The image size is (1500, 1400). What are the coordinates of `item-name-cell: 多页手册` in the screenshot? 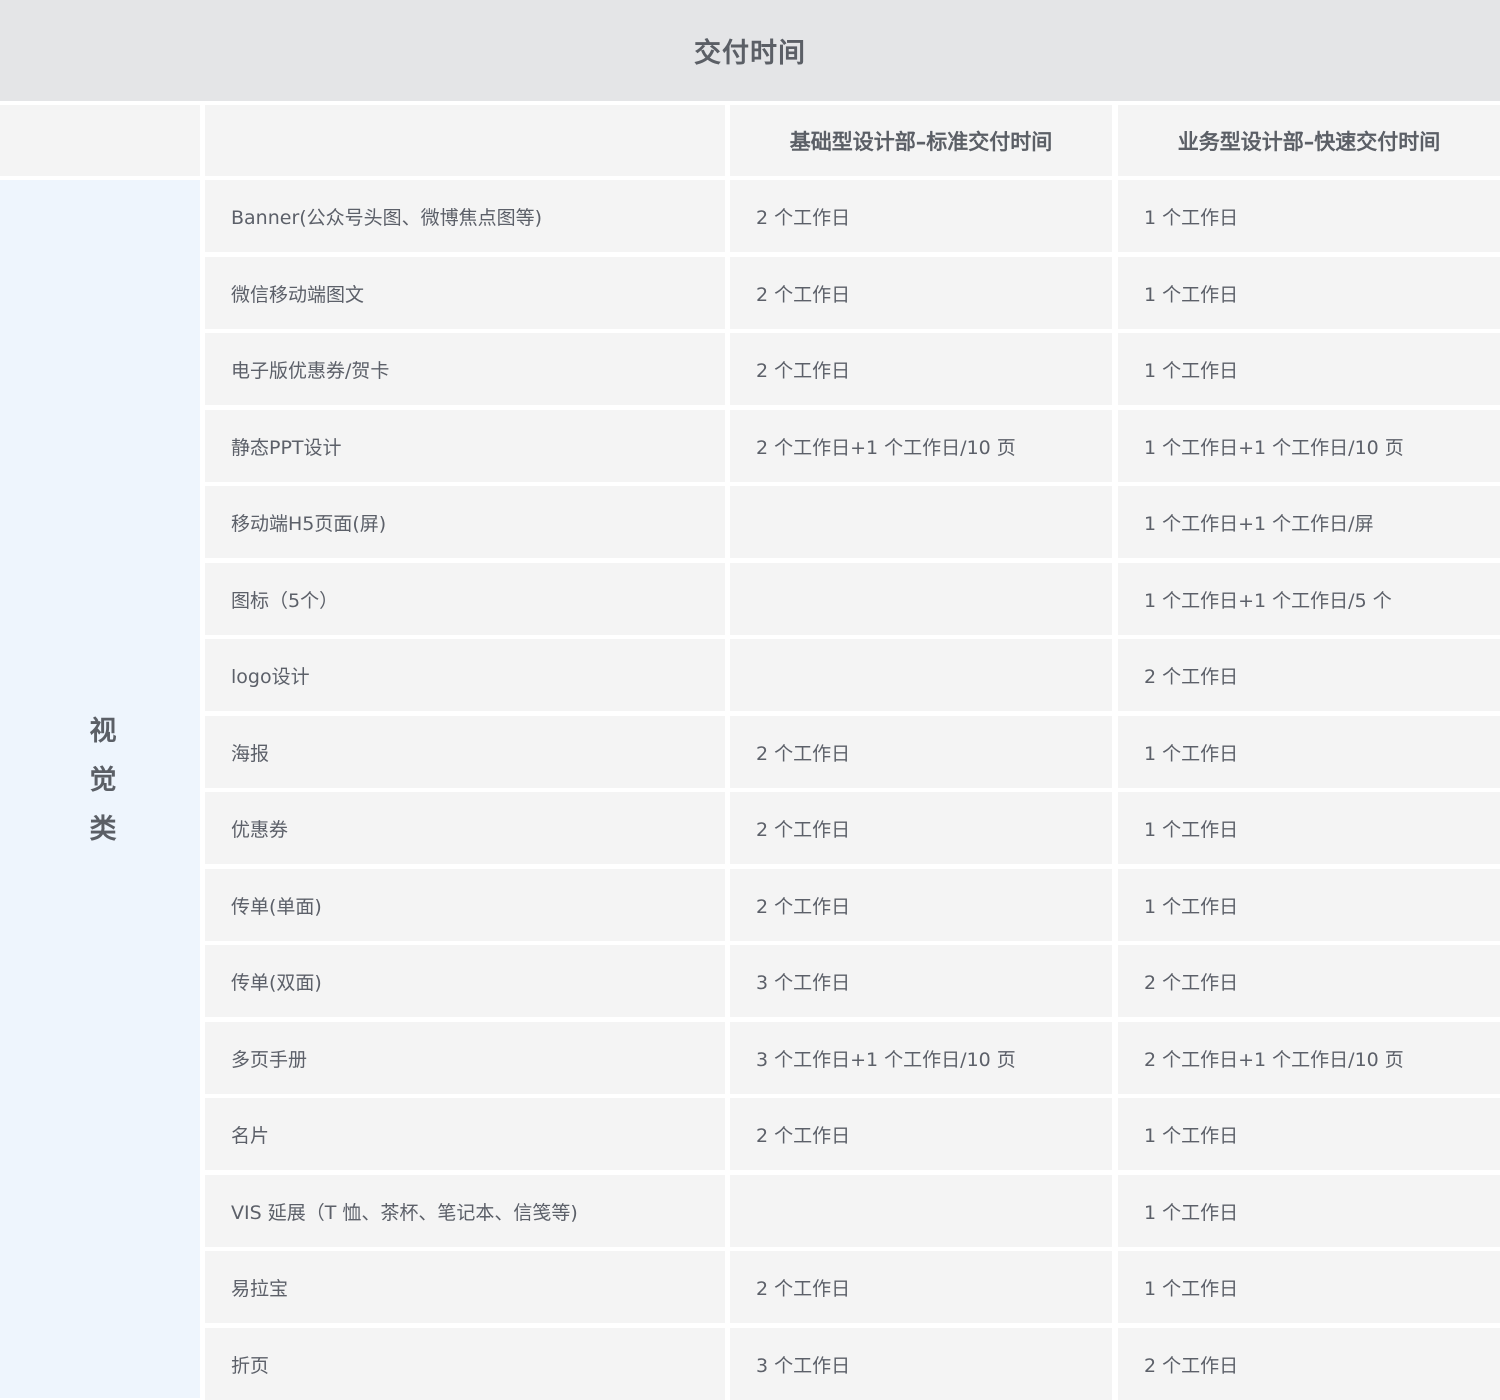 It's located at (465, 1058).